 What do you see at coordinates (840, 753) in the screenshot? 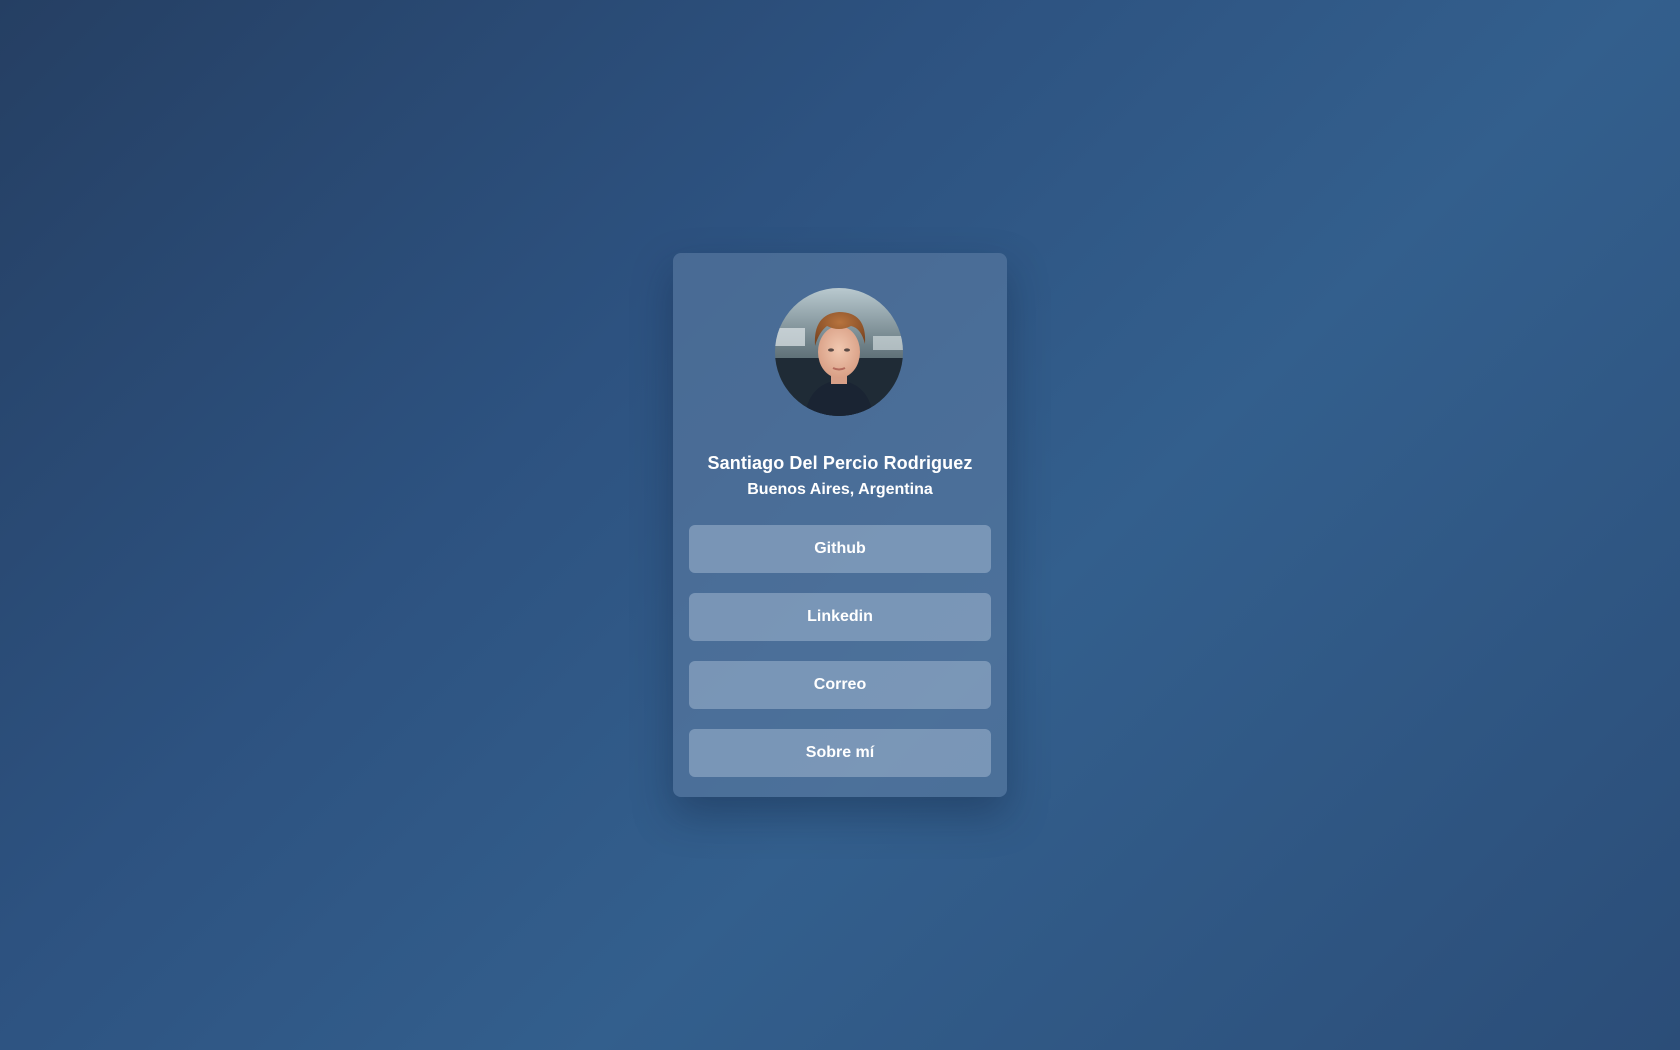
I see `about-me-button: Sobre mí` at bounding box center [840, 753].